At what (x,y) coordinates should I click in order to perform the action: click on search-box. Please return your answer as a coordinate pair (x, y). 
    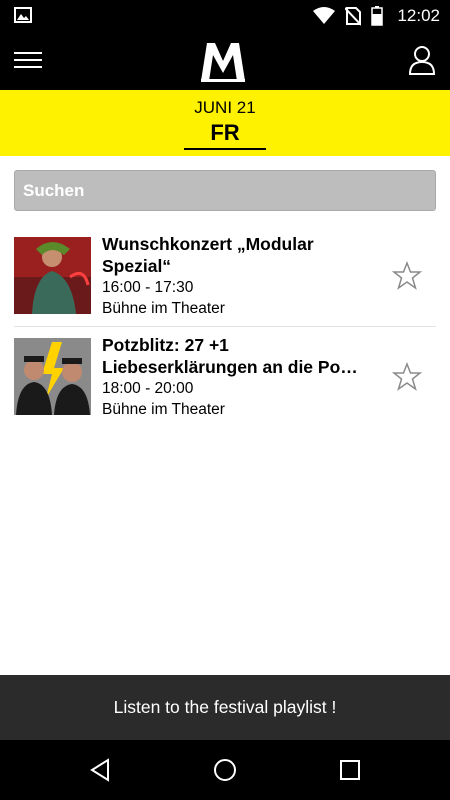
    Looking at the image, I should click on (225, 190).